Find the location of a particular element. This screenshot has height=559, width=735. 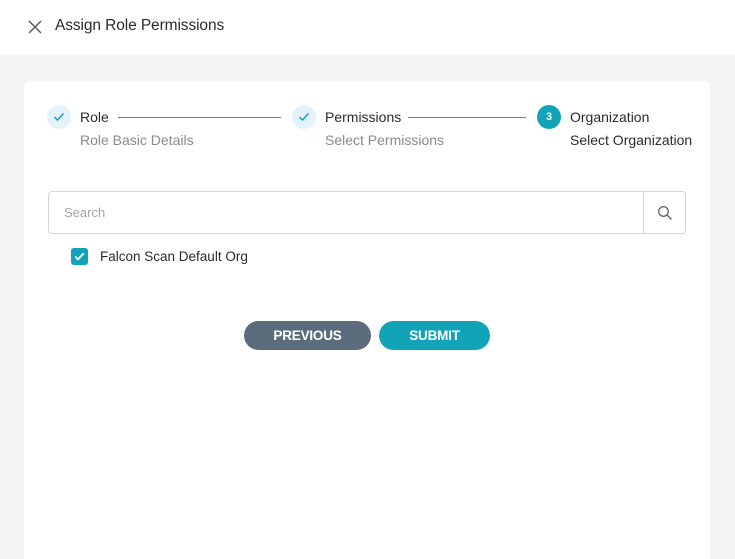

step-3-subtitle: Select Organization is located at coordinates (631, 140).